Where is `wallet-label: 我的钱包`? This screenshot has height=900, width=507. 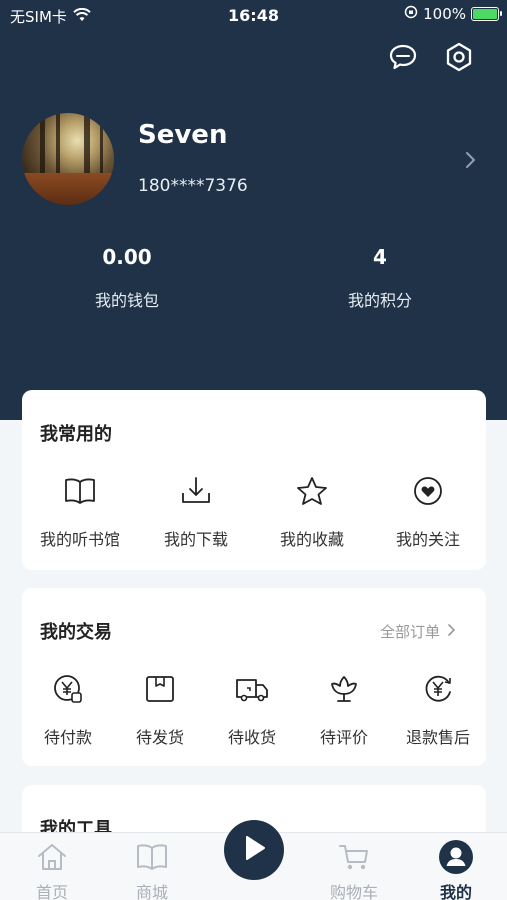
wallet-label: 我的钱包 is located at coordinates (126, 300).